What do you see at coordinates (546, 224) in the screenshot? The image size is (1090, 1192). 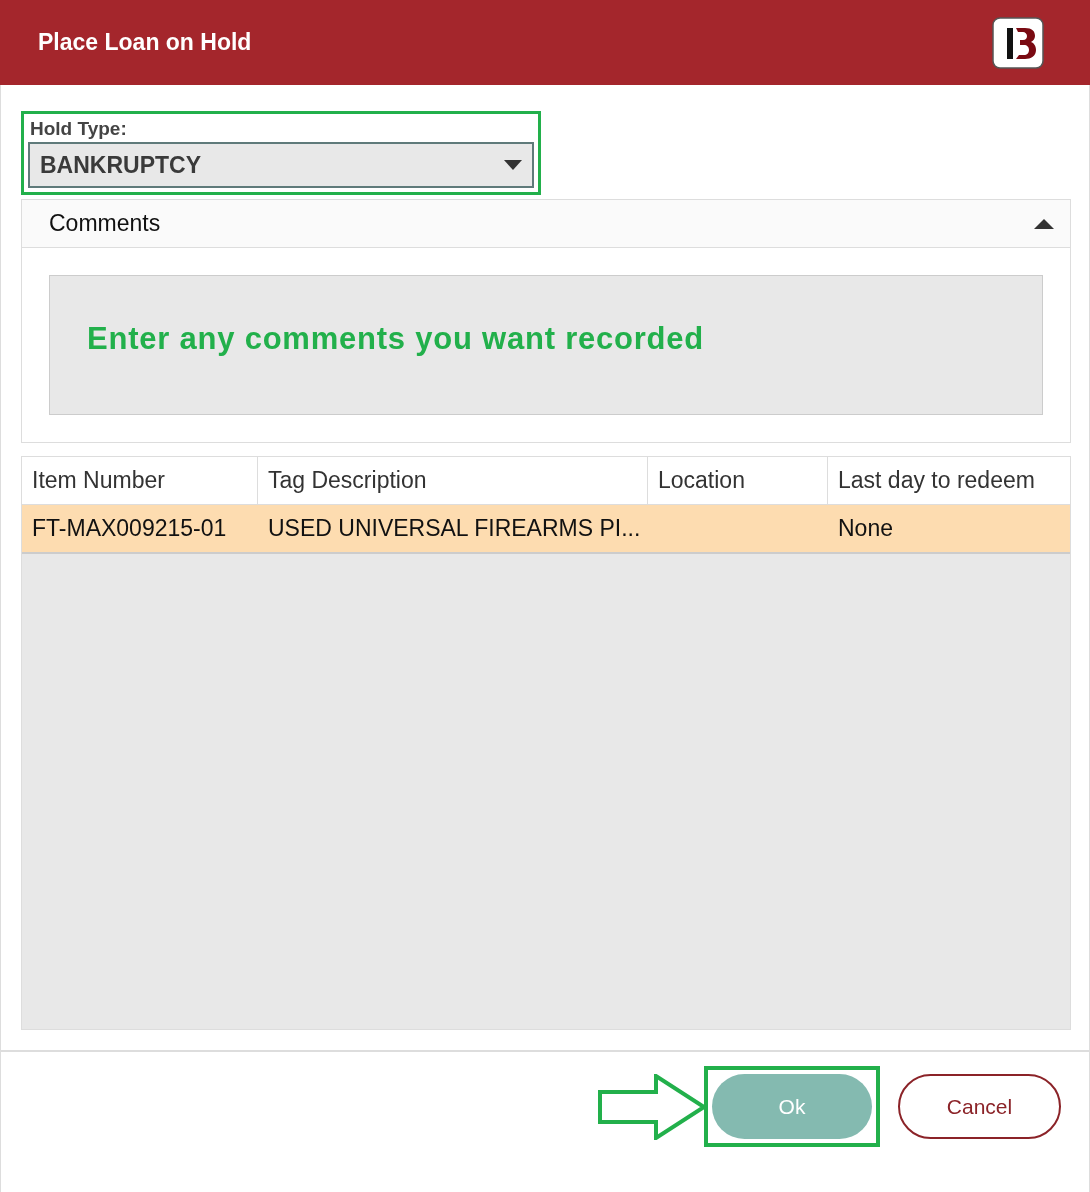 I see `comments-header: Comments` at bounding box center [546, 224].